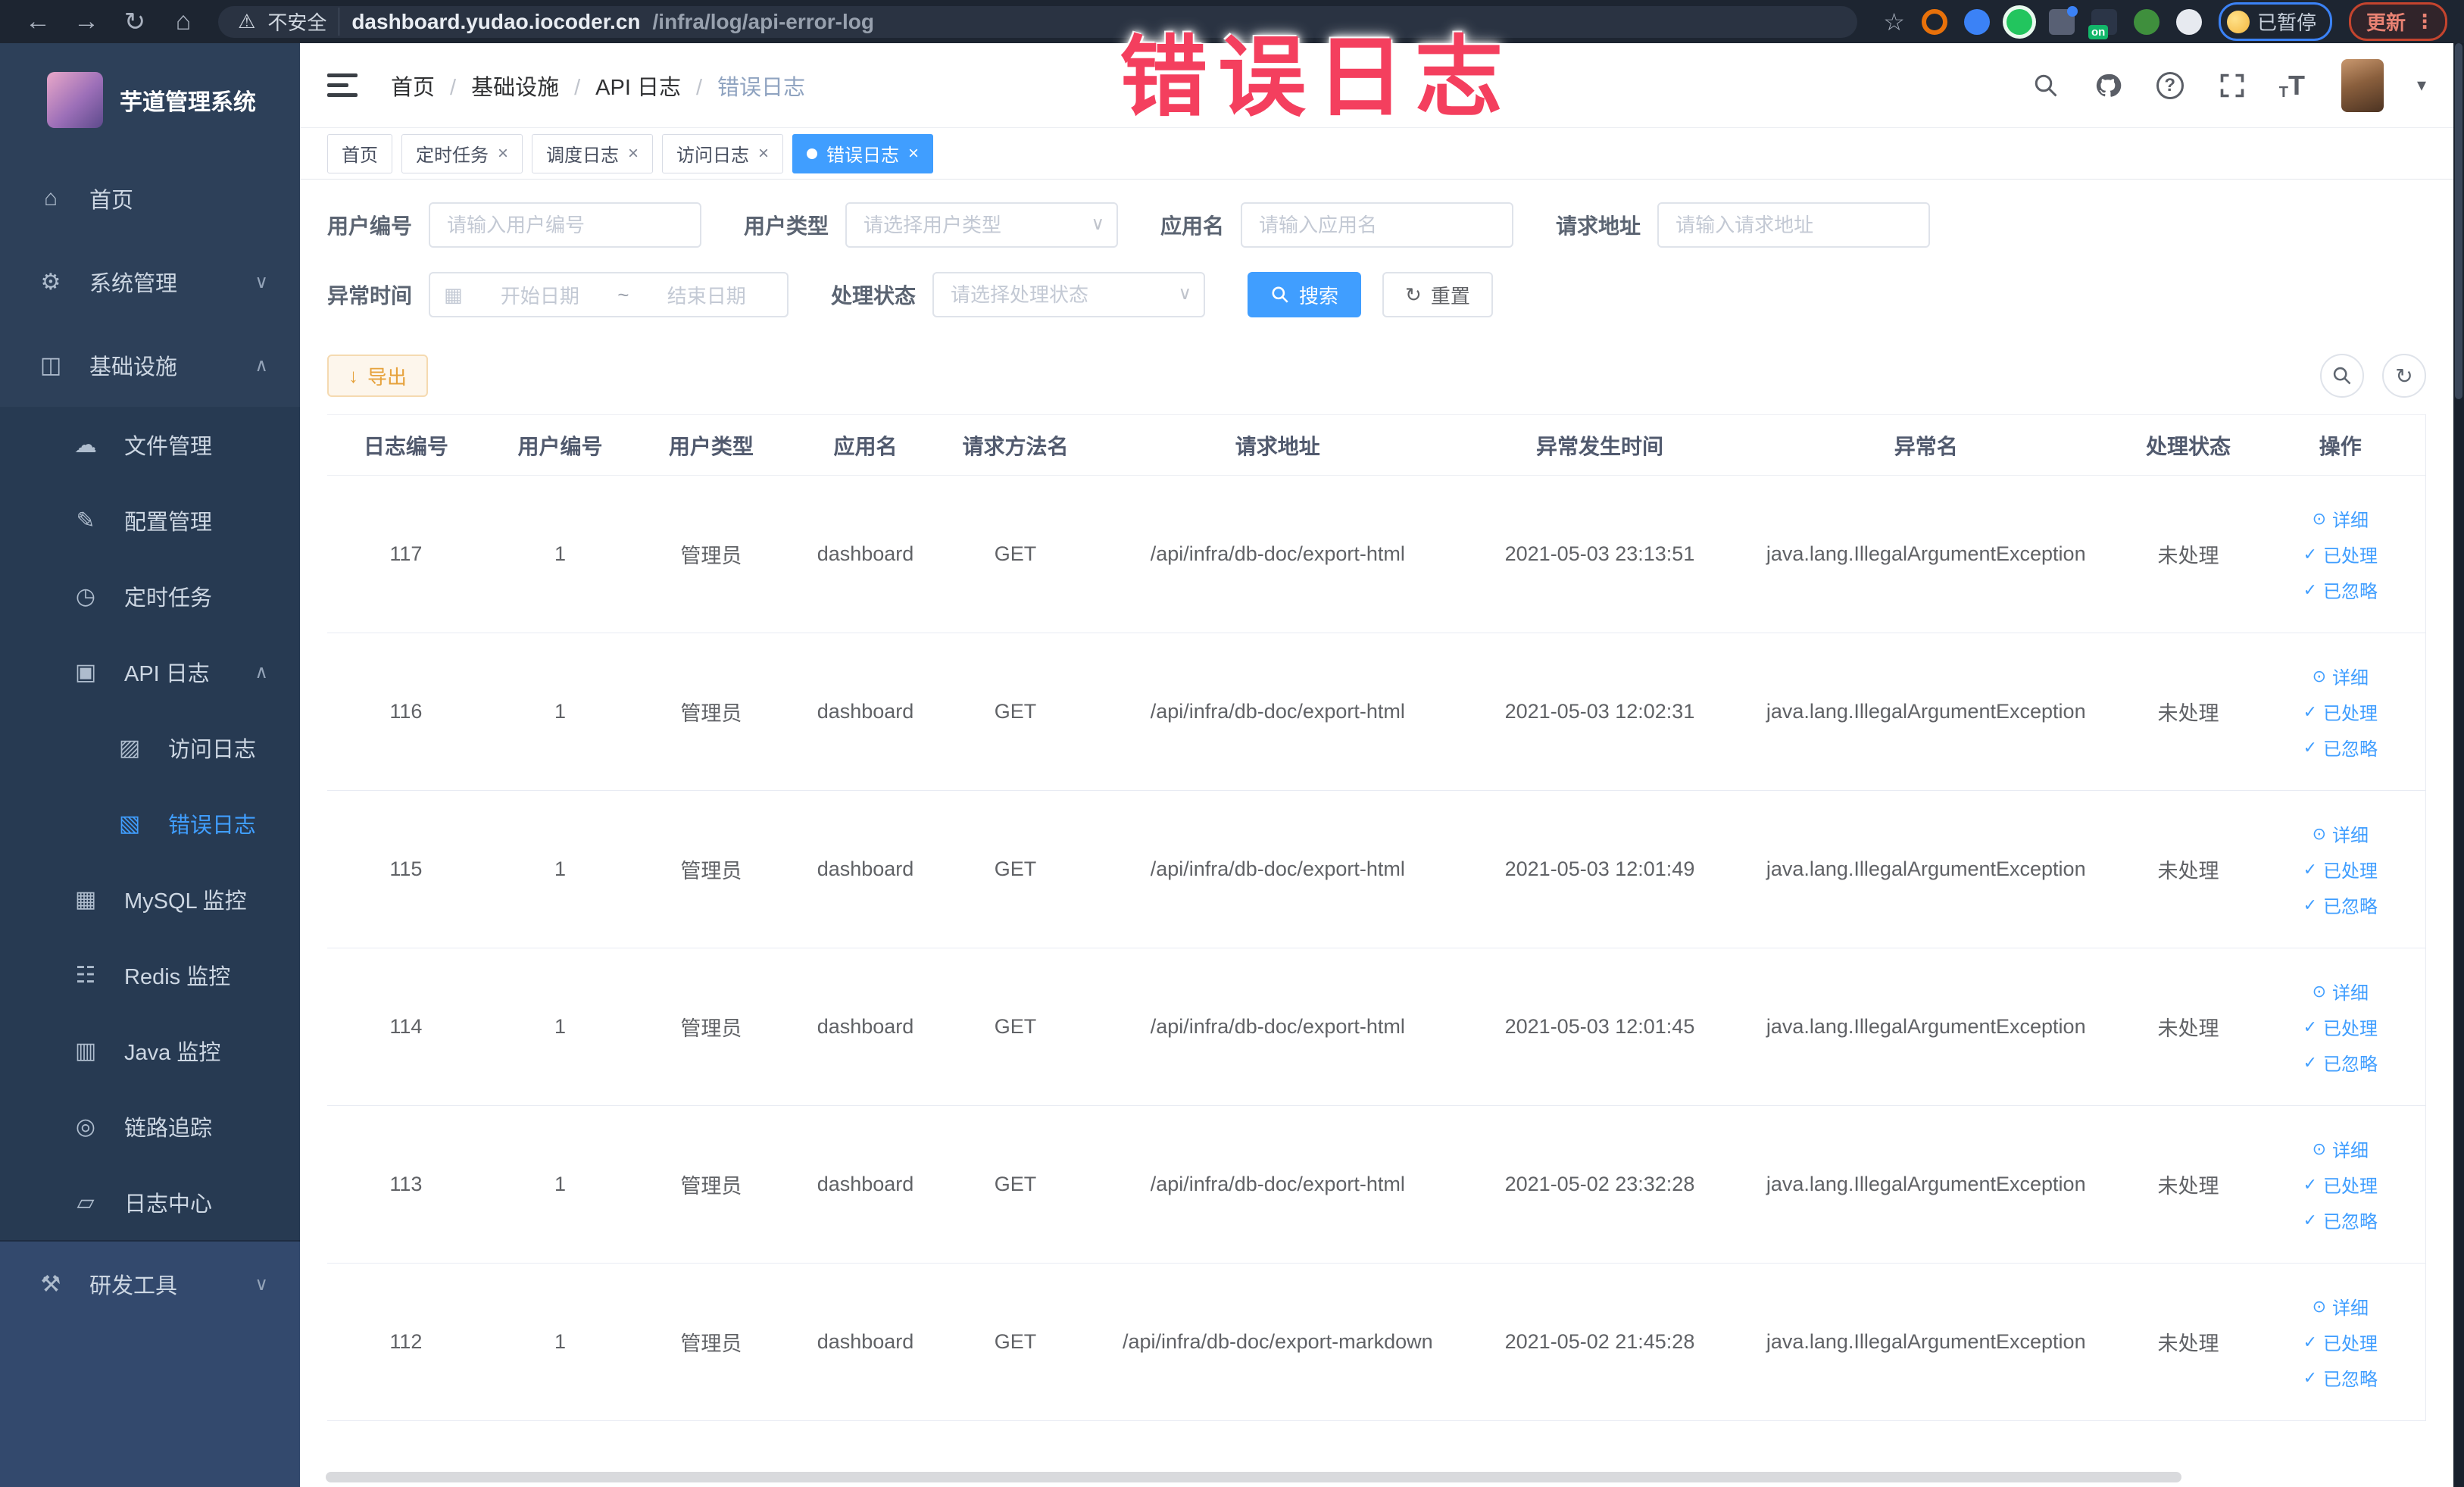 The height and width of the screenshot is (1487, 2464). I want to click on breadcrumb-home: 首页, so click(423, 86).